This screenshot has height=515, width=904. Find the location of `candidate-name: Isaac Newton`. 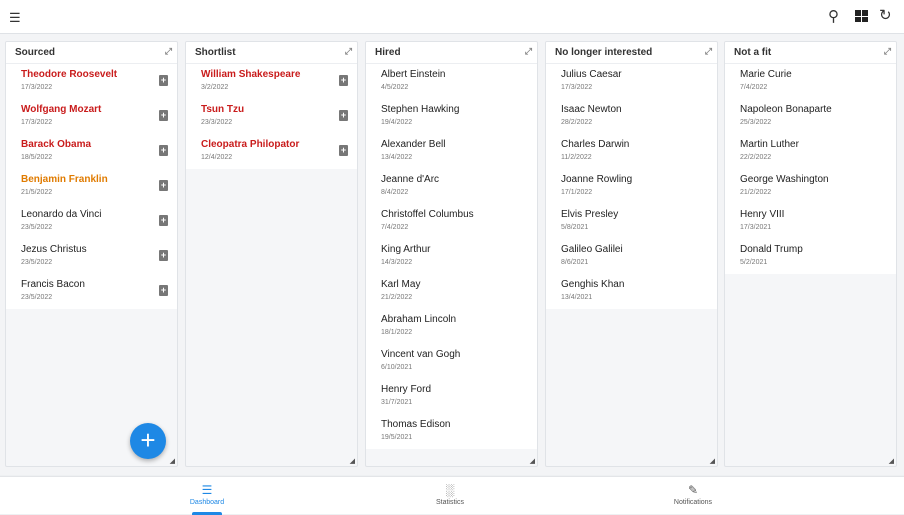

candidate-name: Isaac Newton is located at coordinates (591, 109).